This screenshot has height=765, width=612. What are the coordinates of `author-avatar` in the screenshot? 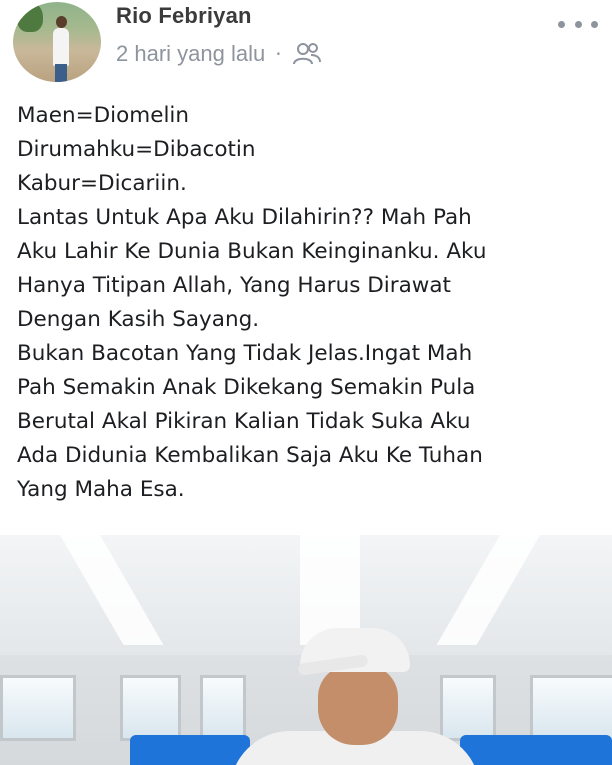 It's located at (57, 42).